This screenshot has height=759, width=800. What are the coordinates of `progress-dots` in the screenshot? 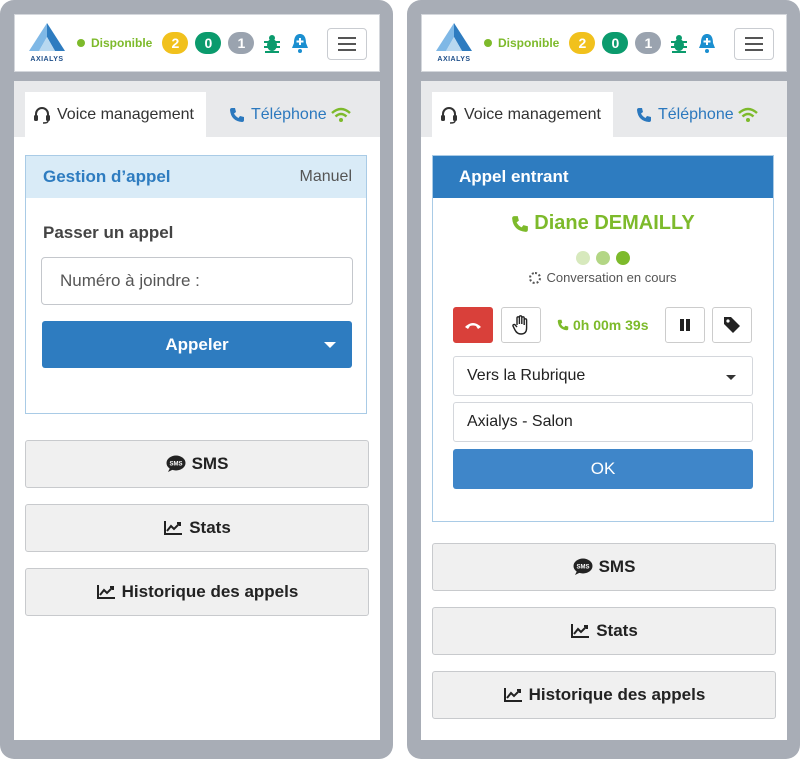 It's located at (603, 258).